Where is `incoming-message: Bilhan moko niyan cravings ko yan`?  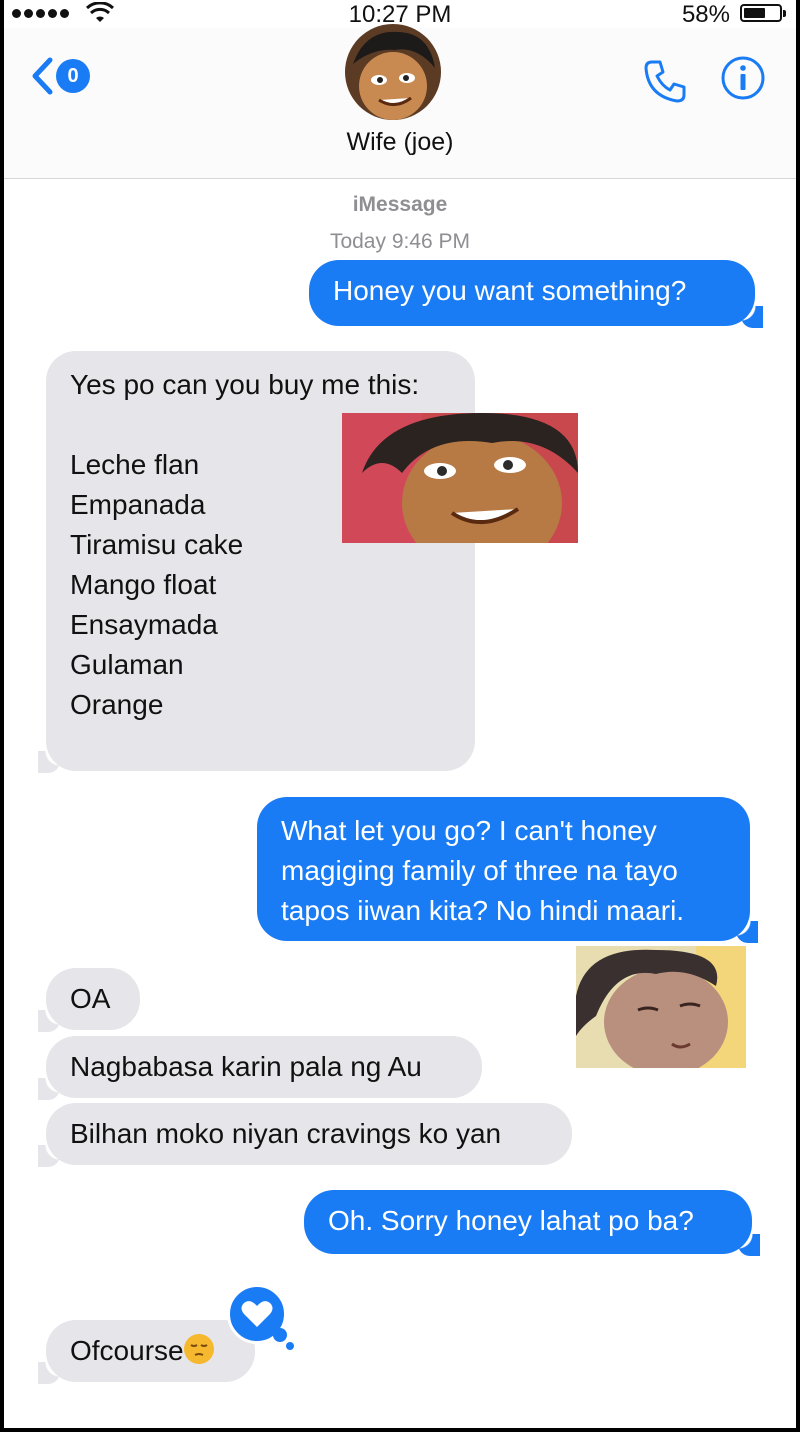 incoming-message: Bilhan moko niyan cravings ko yan is located at coordinates (305, 1135).